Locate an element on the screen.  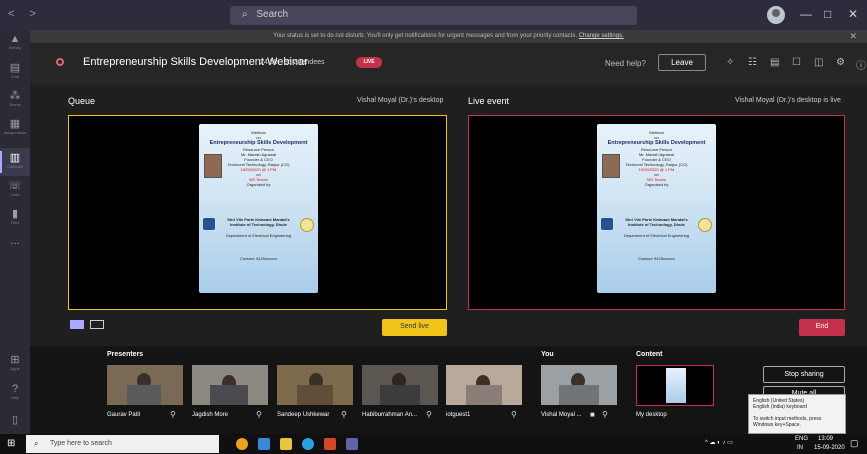
clock-time: 13:09 is located at coordinates (825, 439).